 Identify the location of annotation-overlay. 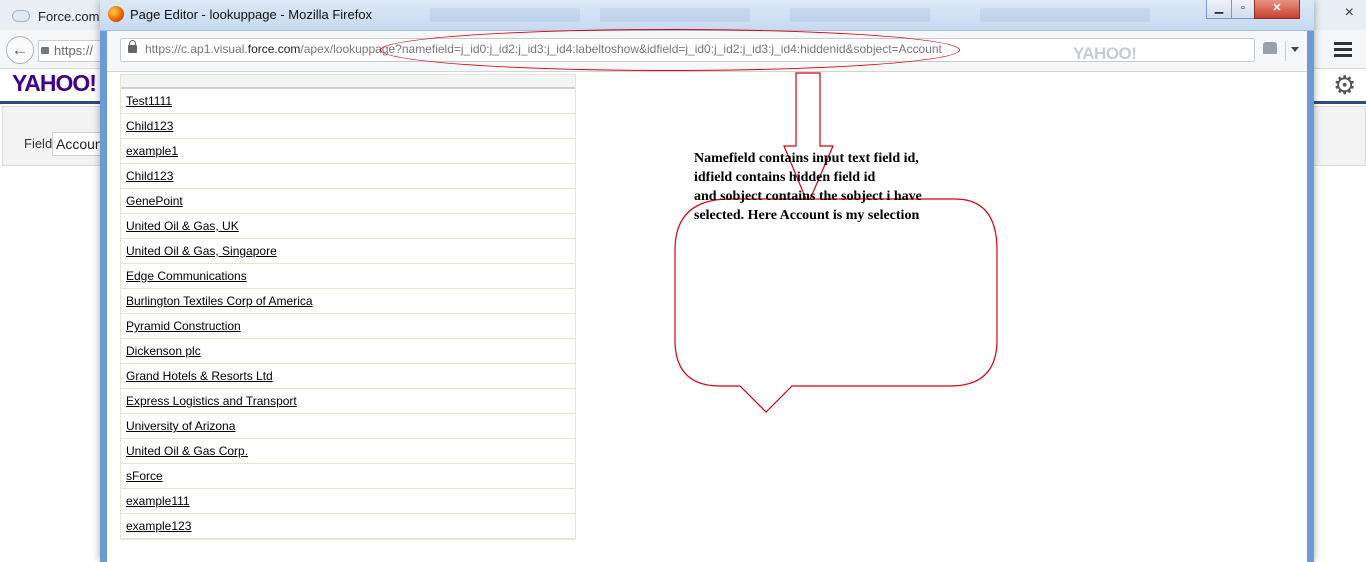
(836, 242).